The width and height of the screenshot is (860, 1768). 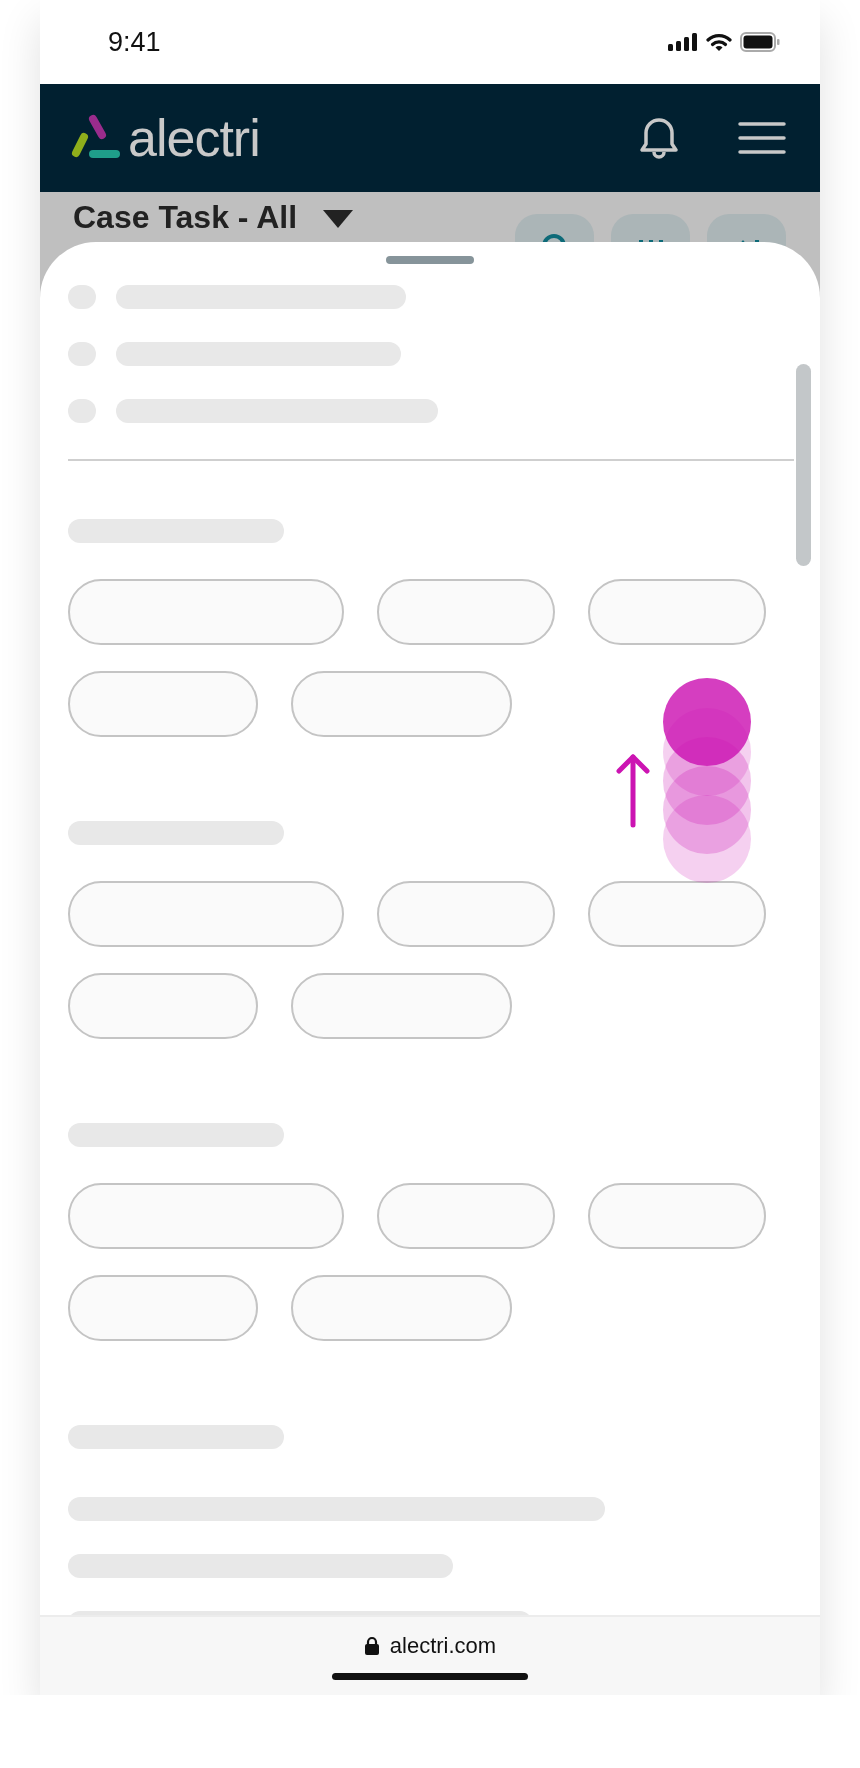 What do you see at coordinates (430, 260) in the screenshot?
I see `sheet-handle` at bounding box center [430, 260].